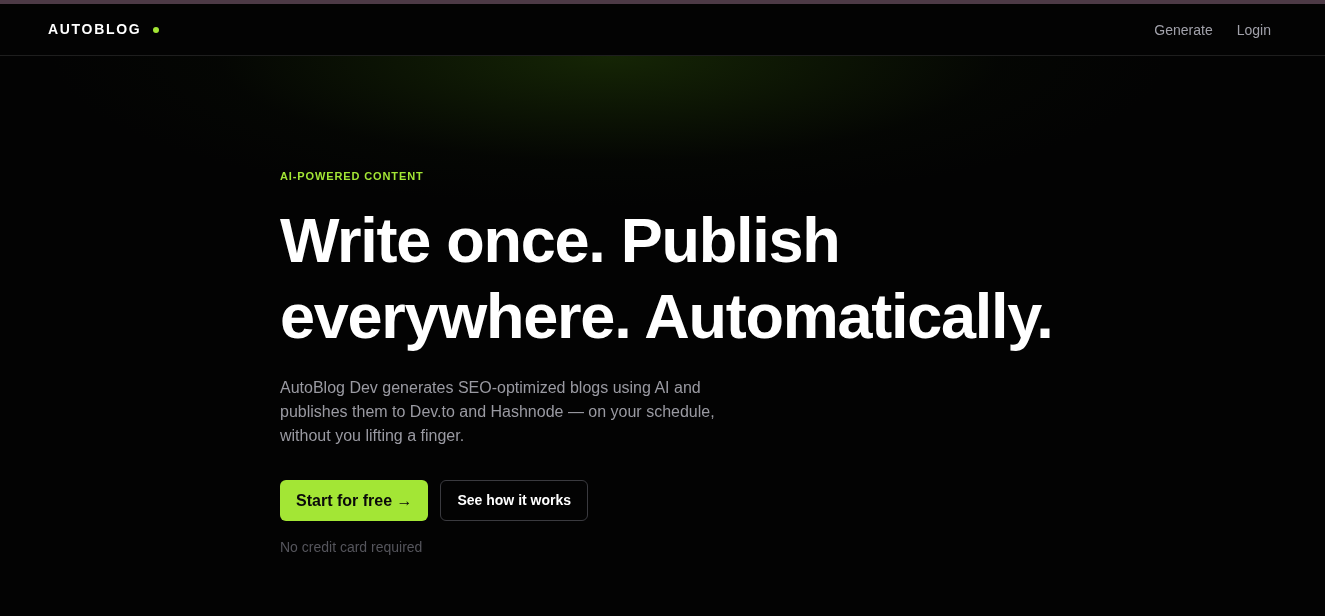  I want to click on note-text: No credit card required, so click(352, 547).